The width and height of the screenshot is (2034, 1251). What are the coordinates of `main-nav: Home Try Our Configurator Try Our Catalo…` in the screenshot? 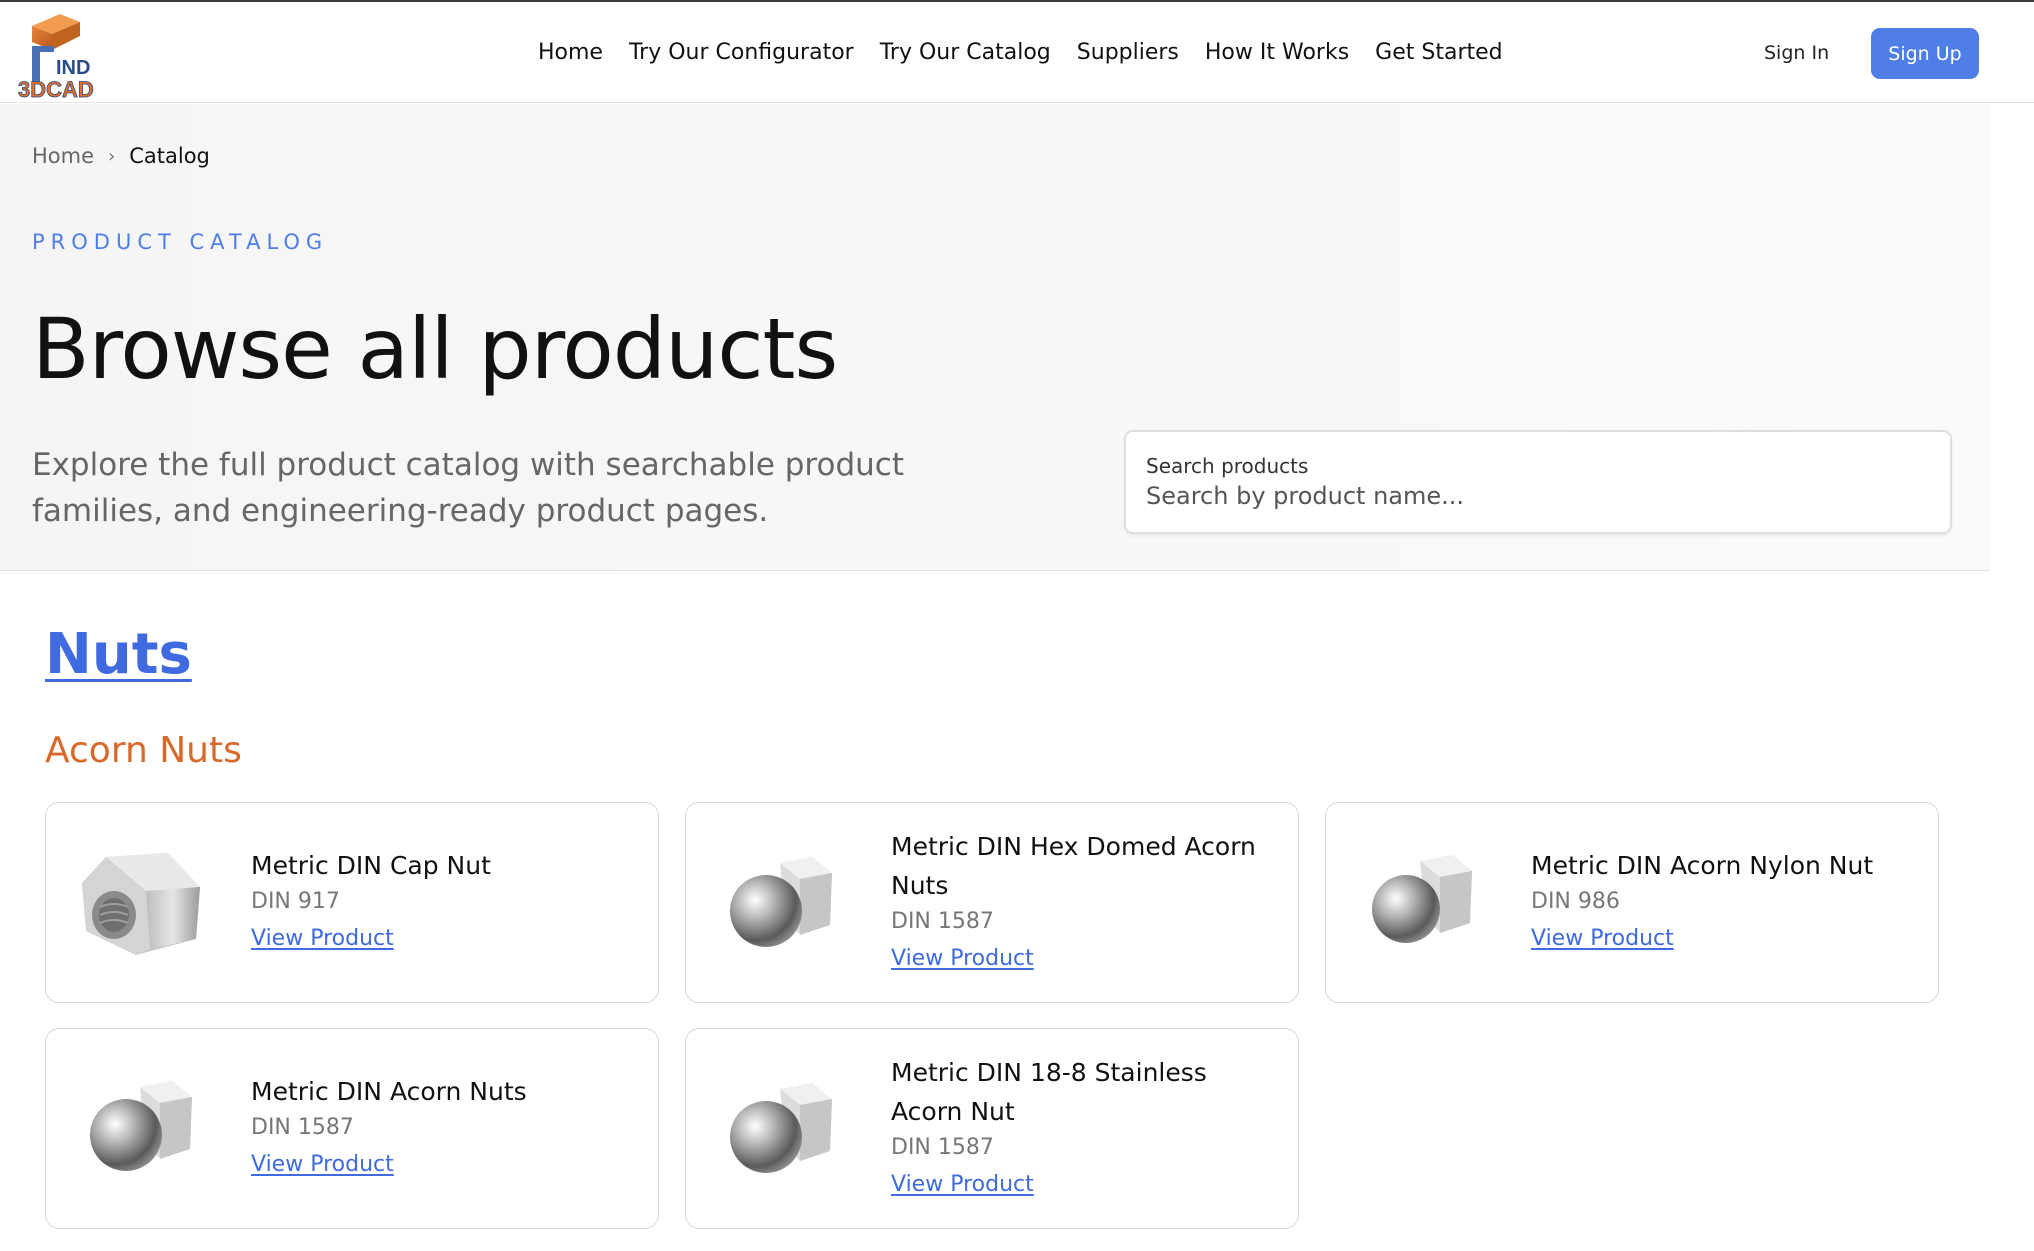 It's located at (1020, 52).